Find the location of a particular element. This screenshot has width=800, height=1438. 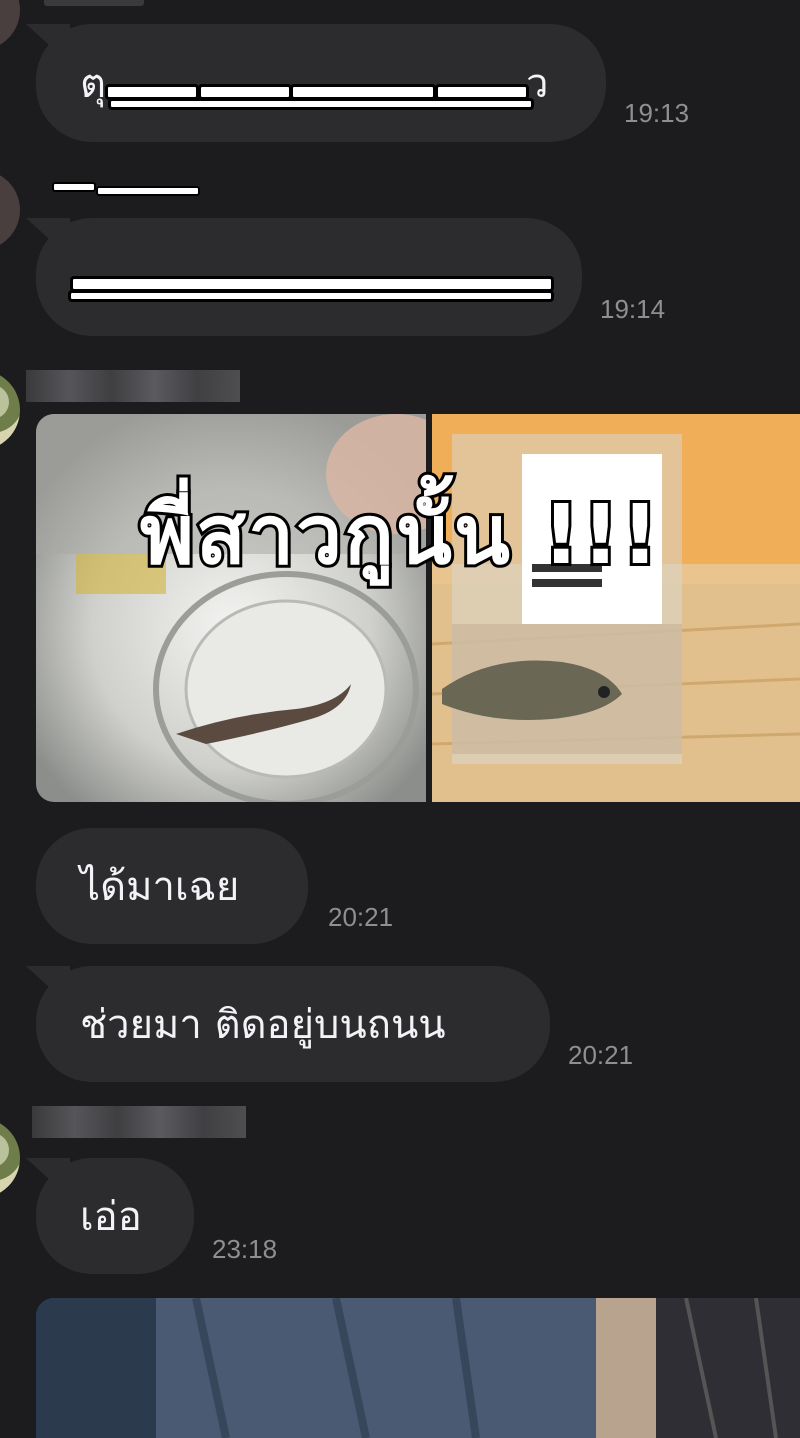

message-text-5: เอ่อ is located at coordinates (111, 1217).